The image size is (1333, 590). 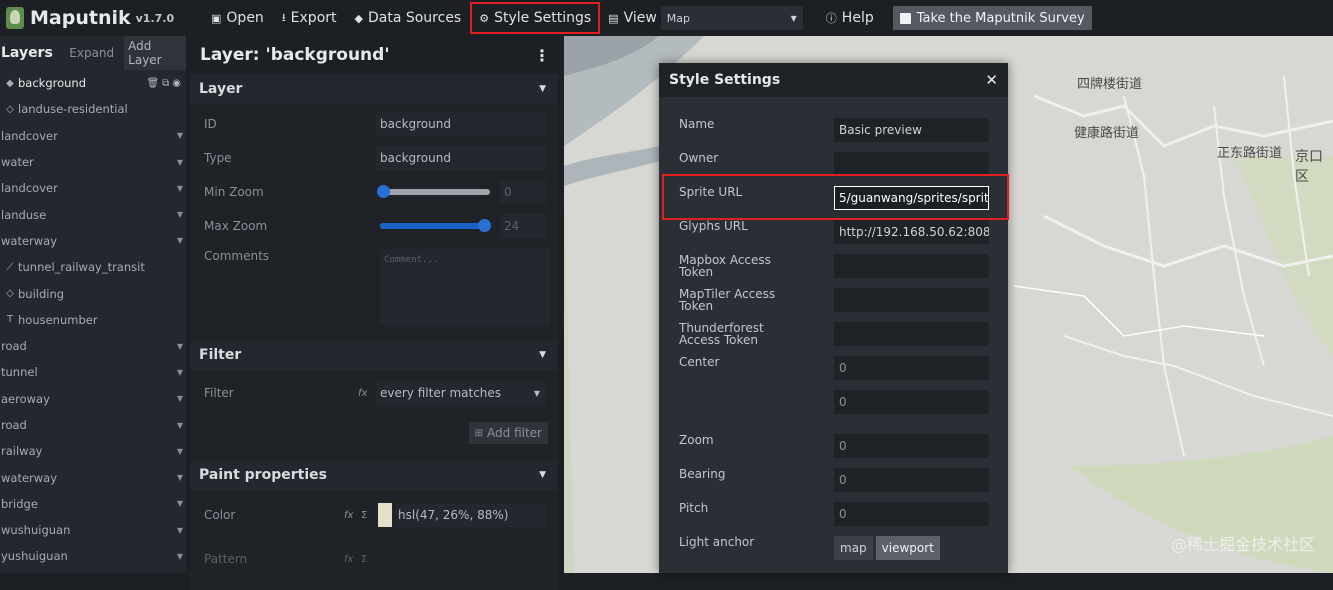 I want to click on min-zoom-input: 0, so click(x=523, y=192).